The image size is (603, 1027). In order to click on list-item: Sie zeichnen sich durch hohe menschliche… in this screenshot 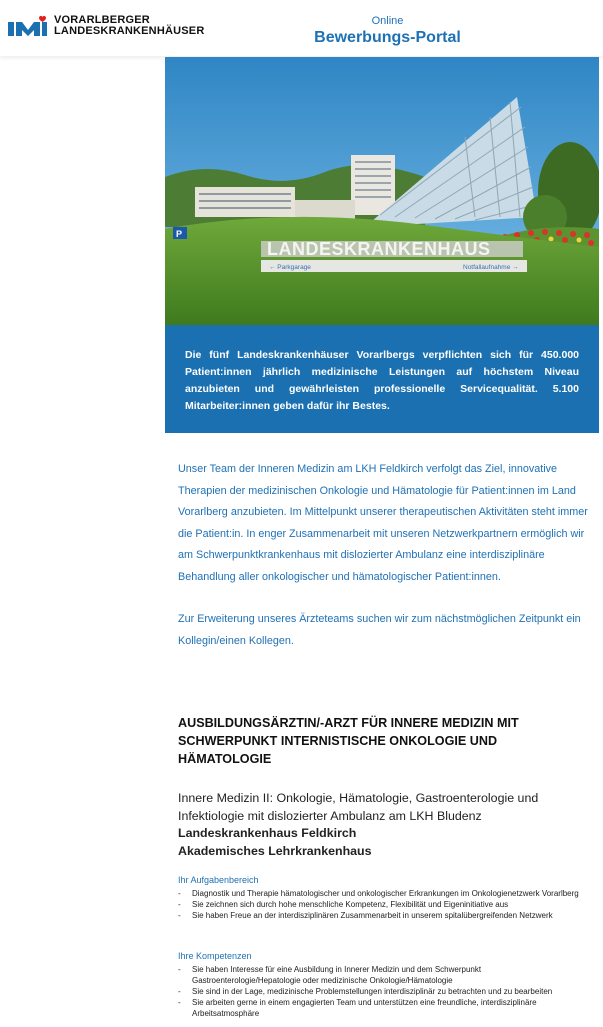, I will do `click(384, 904)`.